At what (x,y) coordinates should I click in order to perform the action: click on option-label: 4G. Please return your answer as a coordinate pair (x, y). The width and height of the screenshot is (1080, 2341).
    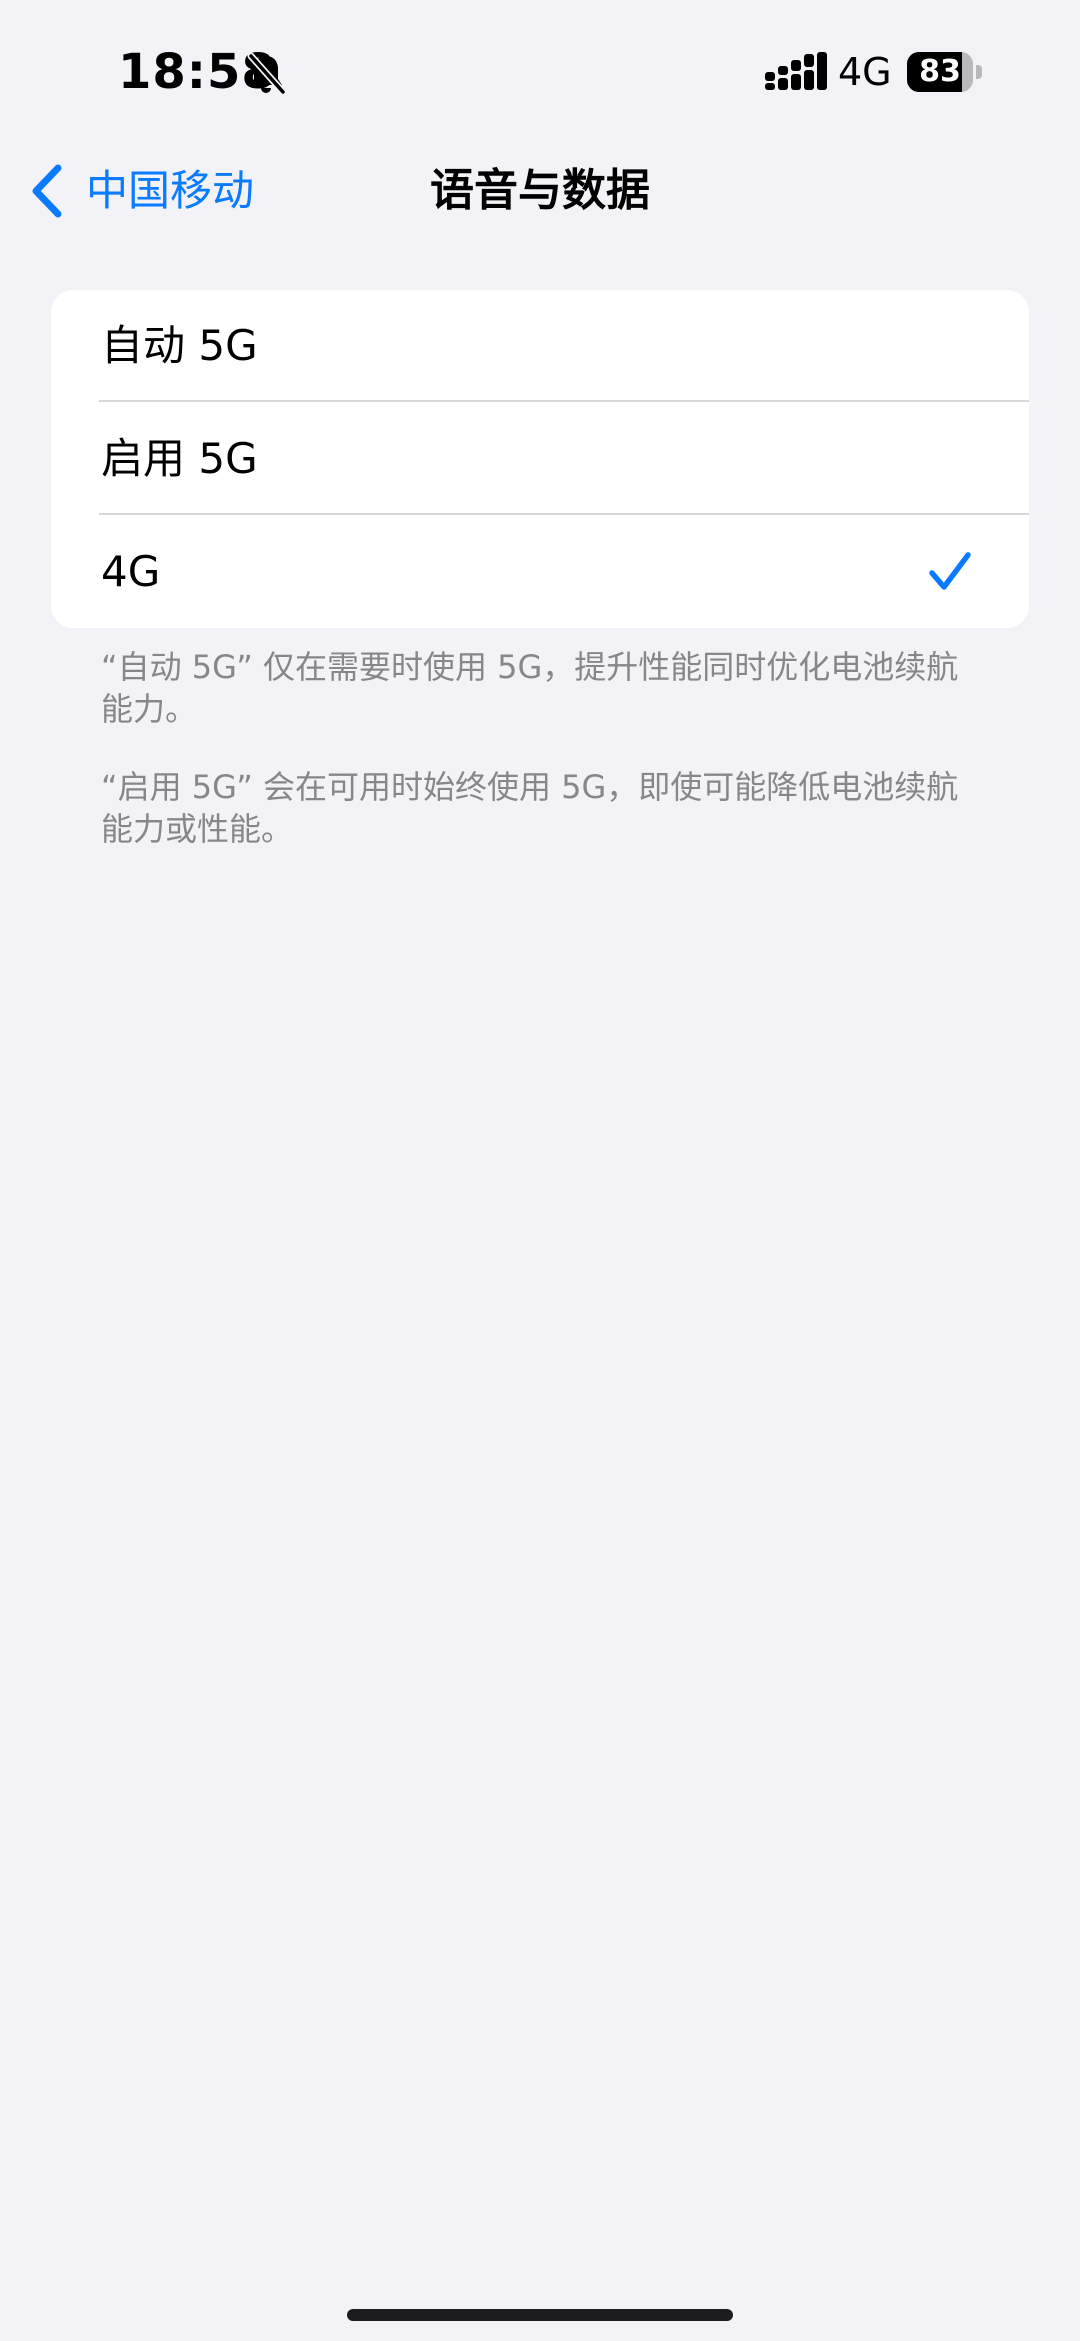
    Looking at the image, I should click on (131, 571).